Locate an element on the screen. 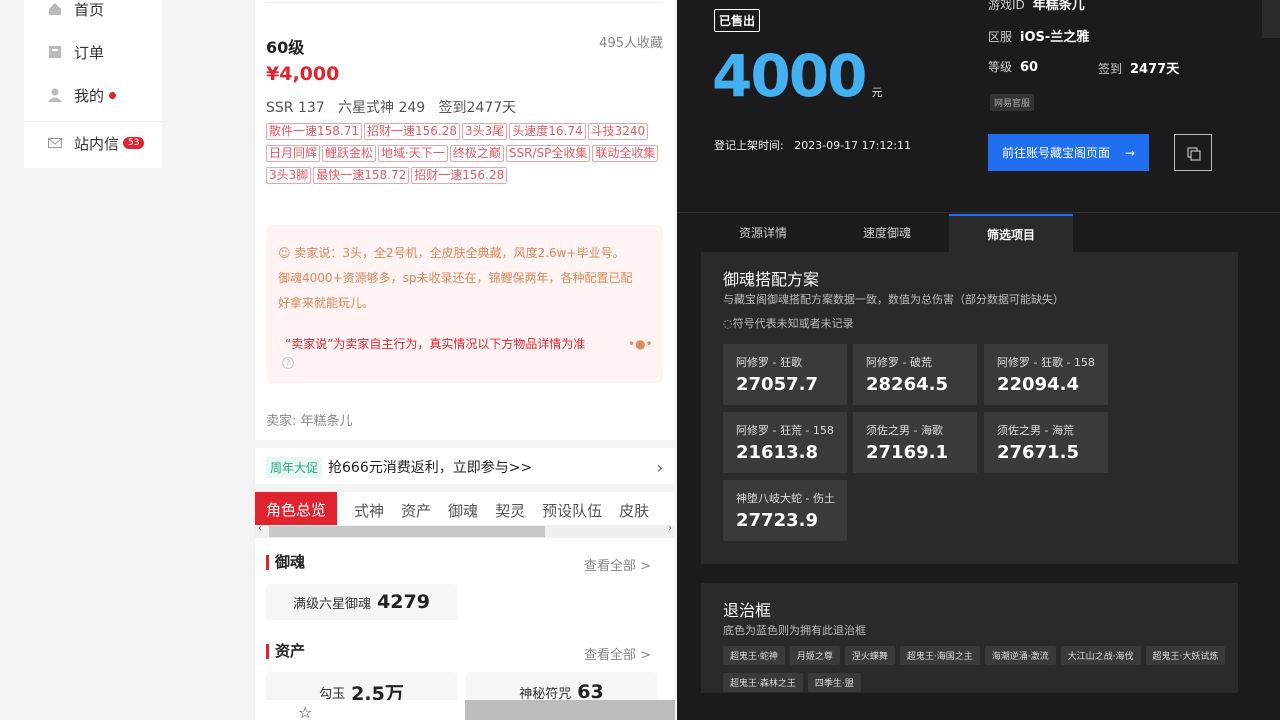 The image size is (1280, 720). card-label: 勾玉 is located at coordinates (332, 694).